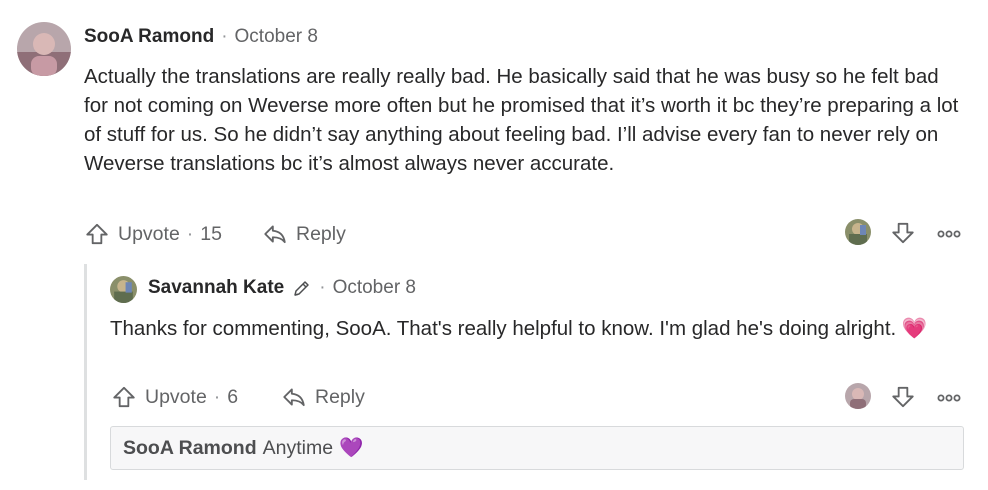  I want to click on reply-button: Reply, so click(304, 234).